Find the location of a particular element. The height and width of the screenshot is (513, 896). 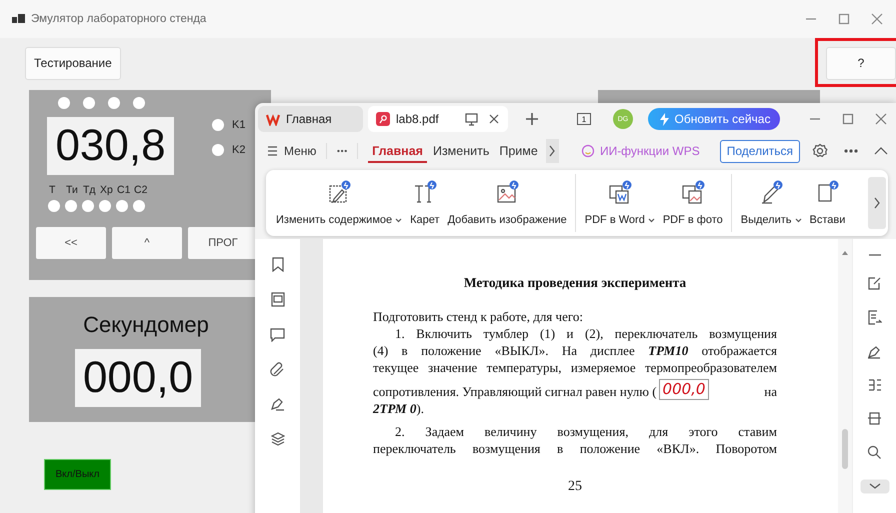

ribbon-tab: Приме is located at coordinates (518, 151).